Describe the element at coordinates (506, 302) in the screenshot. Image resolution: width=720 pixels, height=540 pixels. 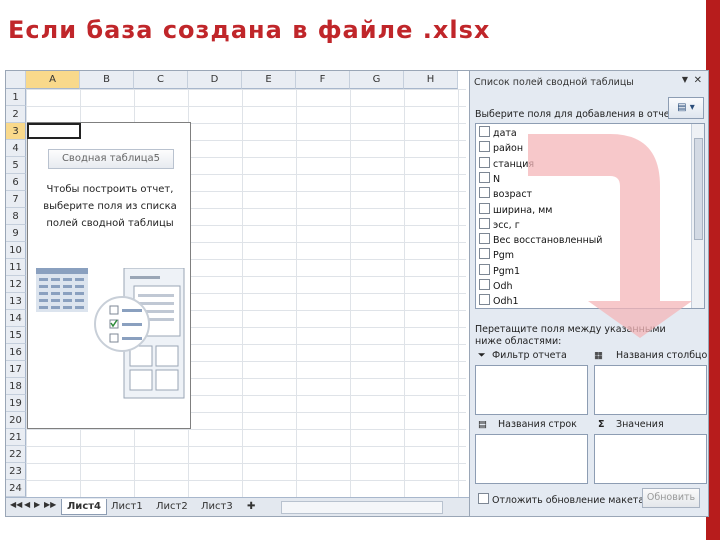
I see `field-label: Odh1` at that location.